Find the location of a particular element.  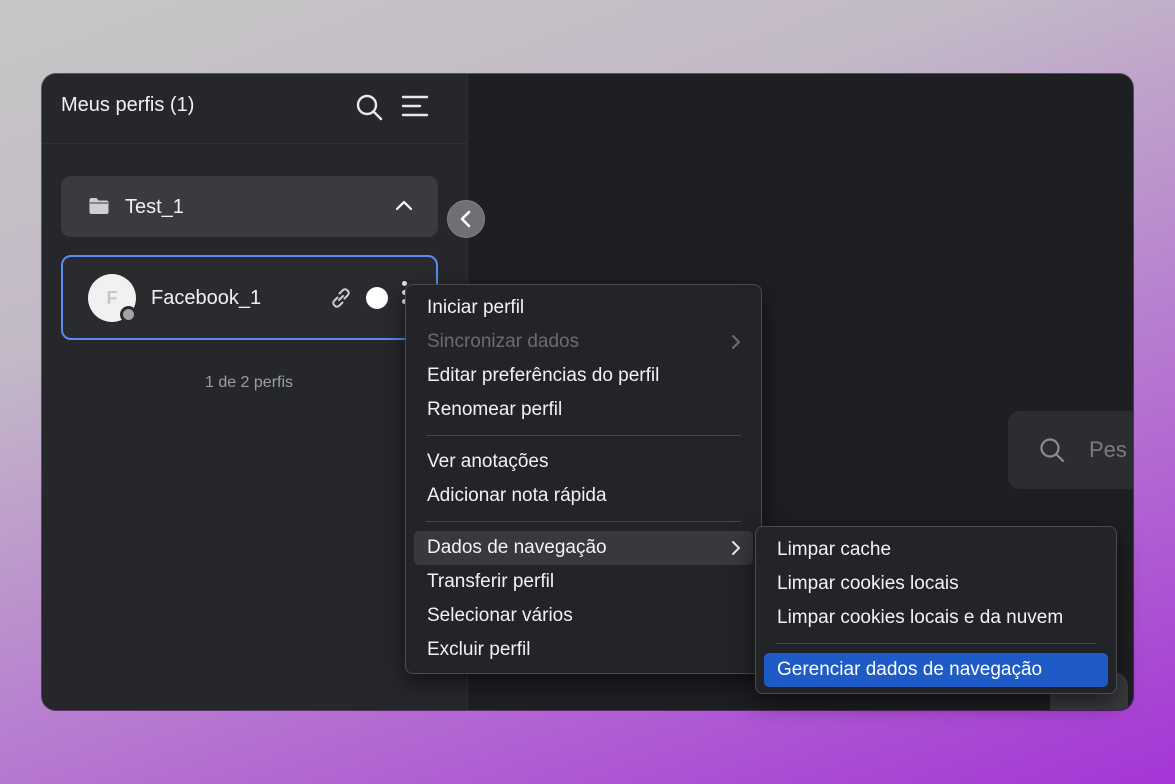

folder-row: Test_1 is located at coordinates (249, 206).